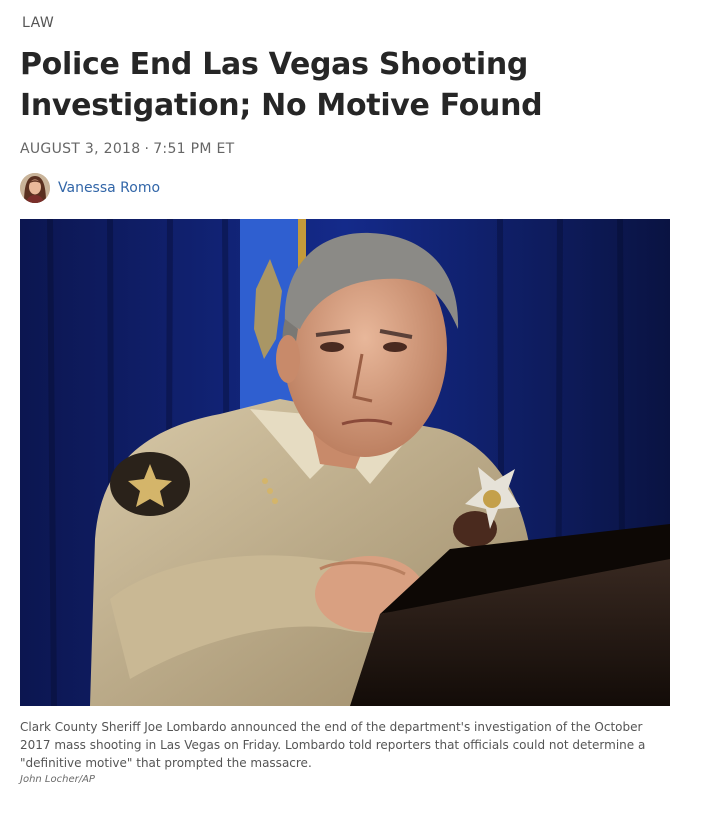 The width and height of the screenshot is (702, 816). Describe the element at coordinates (194, 149) in the screenshot. I see `publish-time: 7:51 PM ET` at that location.